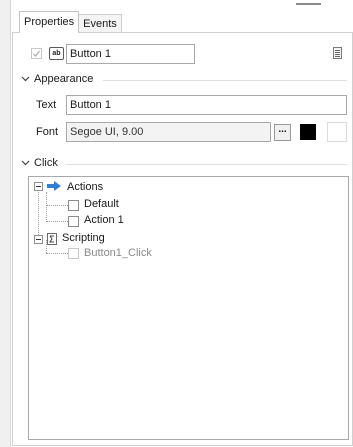 Image resolution: width=353 pixels, height=447 pixels. What do you see at coordinates (83, 238) in the screenshot?
I see `tree-node-scripting: Scripting` at bounding box center [83, 238].